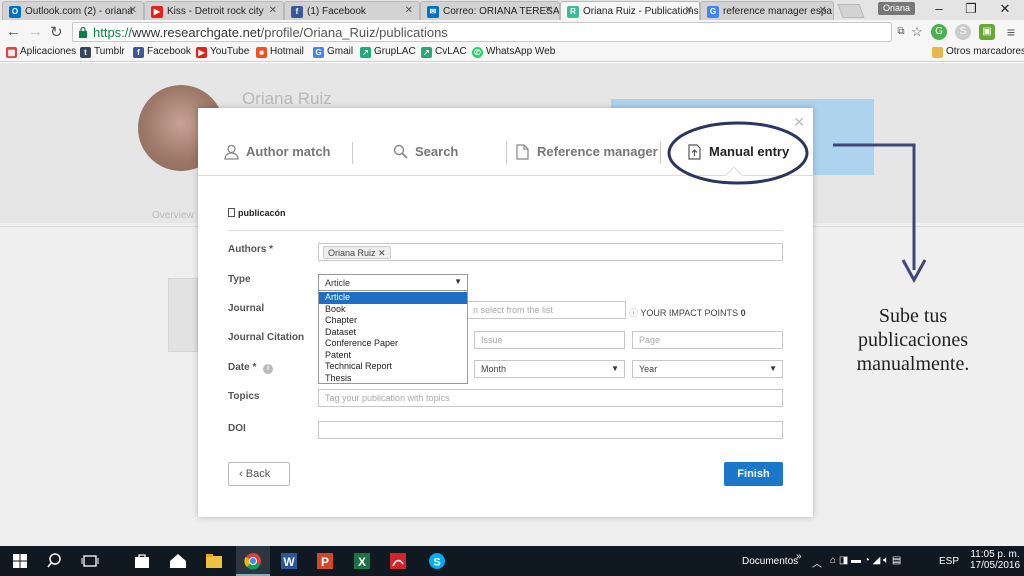 The height and width of the screenshot is (576, 1024). I want to click on restore-icon: ❐, so click(971, 10).